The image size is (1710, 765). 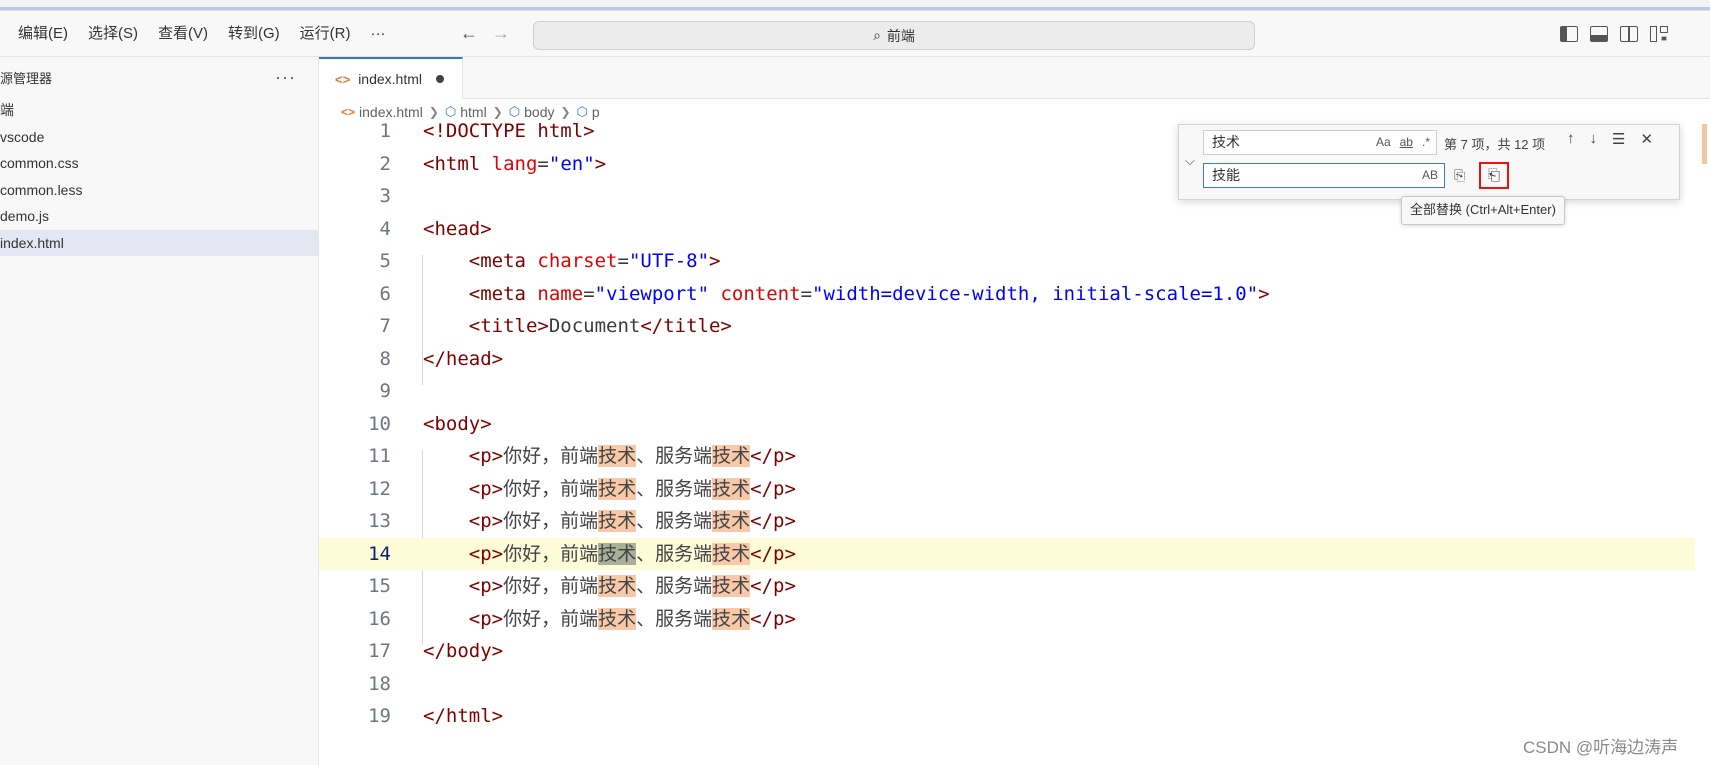 What do you see at coordinates (378, 33) in the screenshot?
I see `menu-item: ···` at bounding box center [378, 33].